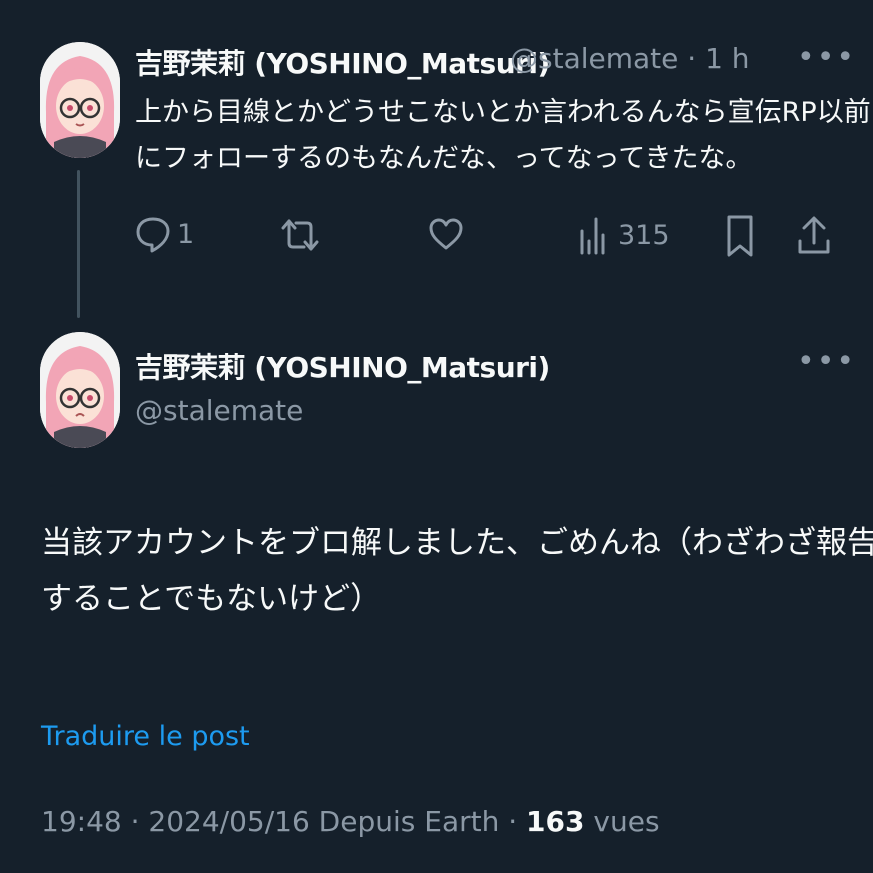 Image resolution: width=873 pixels, height=873 pixels. I want to click on tweet-time: 1 h, so click(727, 58).